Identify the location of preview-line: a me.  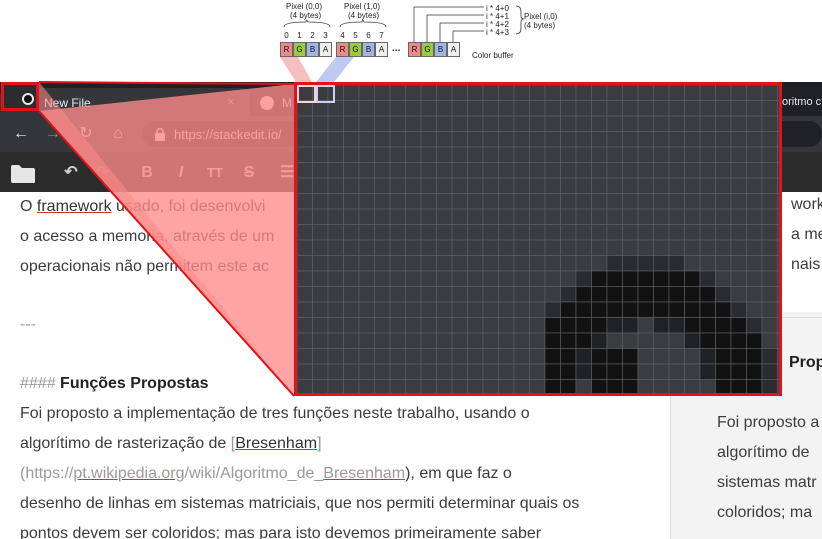
(806, 234).